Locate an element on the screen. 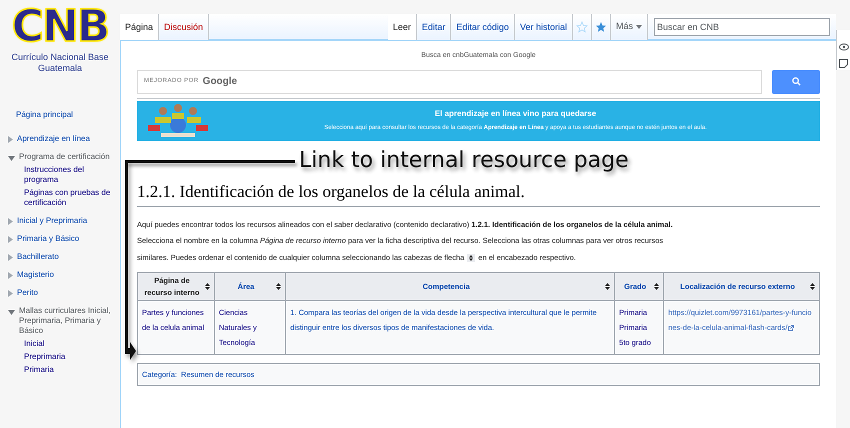  sidebar-section-link: Magisterio is located at coordinates (35, 275).